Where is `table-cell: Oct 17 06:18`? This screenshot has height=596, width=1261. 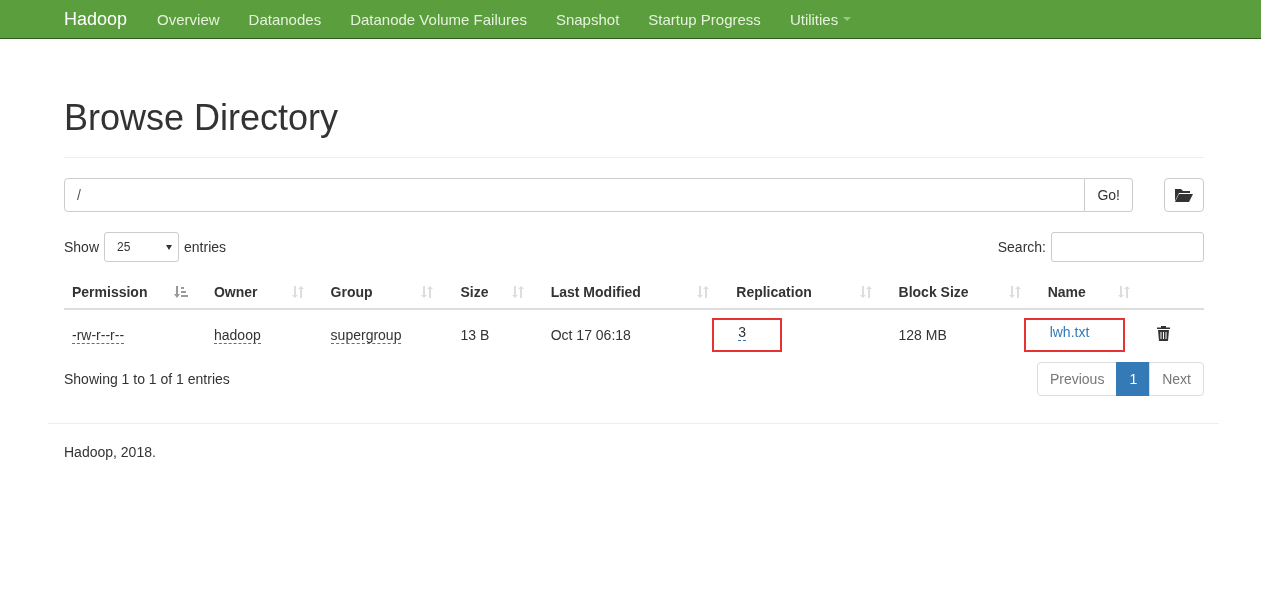 table-cell: Oct 17 06:18 is located at coordinates (590, 335).